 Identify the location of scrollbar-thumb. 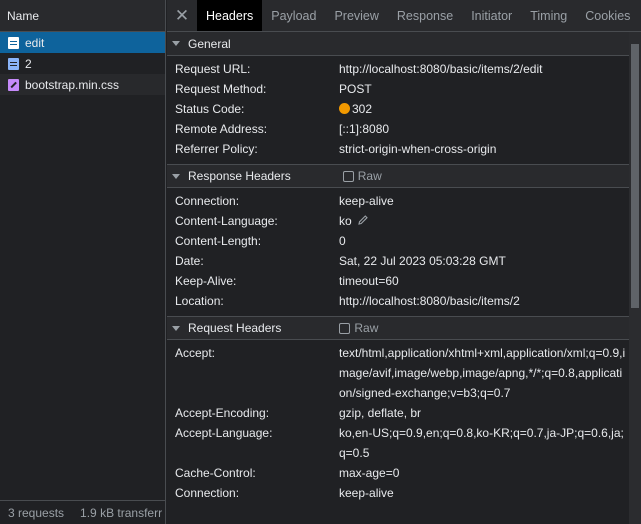
(635, 176).